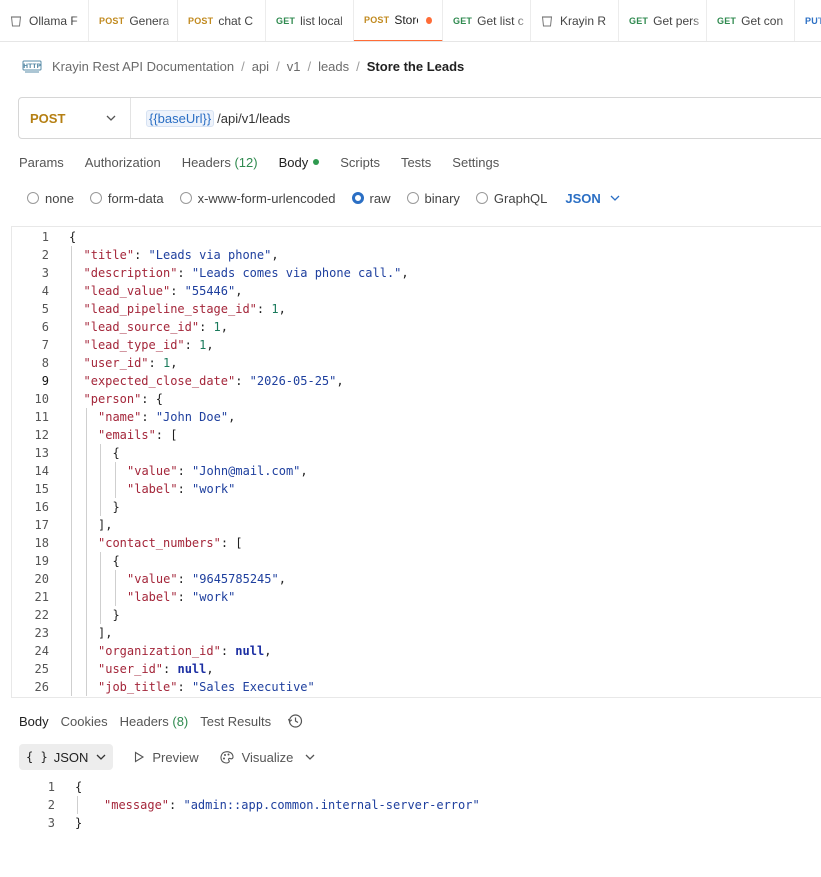 This screenshot has height=877, width=821. Describe the element at coordinates (156, 327) in the screenshot. I see `code-text: "lead_source_id": 1,` at that location.